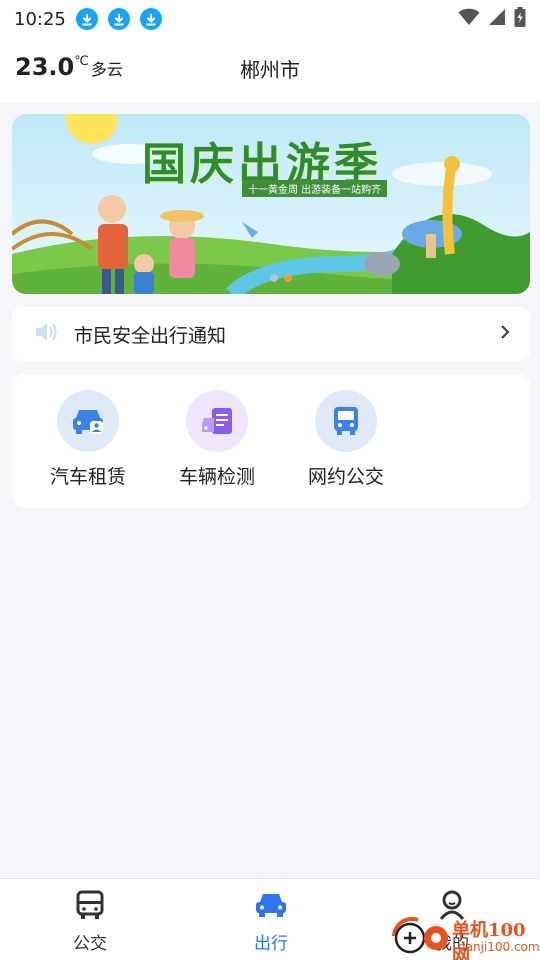  I want to click on status-bar: 10:25, so click(270, 19).